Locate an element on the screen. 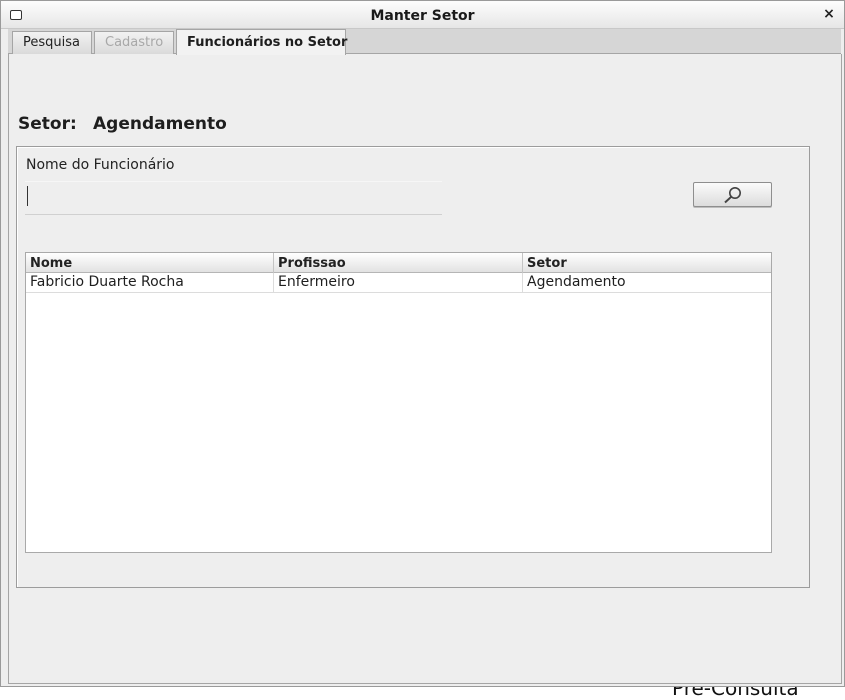 Image resolution: width=845 pixels, height=700 pixels. window-title: Manter Setor is located at coordinates (422, 16).